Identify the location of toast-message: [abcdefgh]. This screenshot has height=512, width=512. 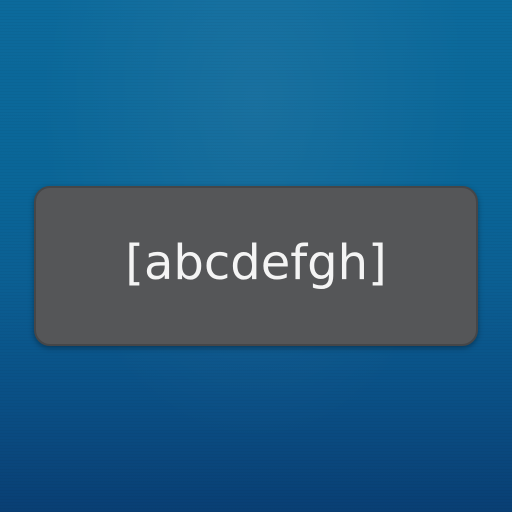
(256, 263).